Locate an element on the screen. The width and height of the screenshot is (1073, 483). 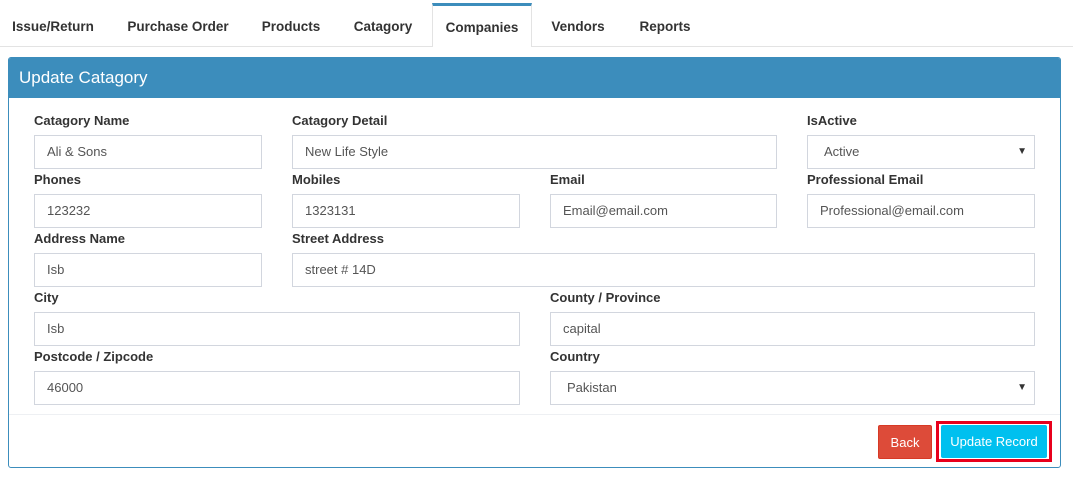
tab-companies: Companies is located at coordinates (482, 25).